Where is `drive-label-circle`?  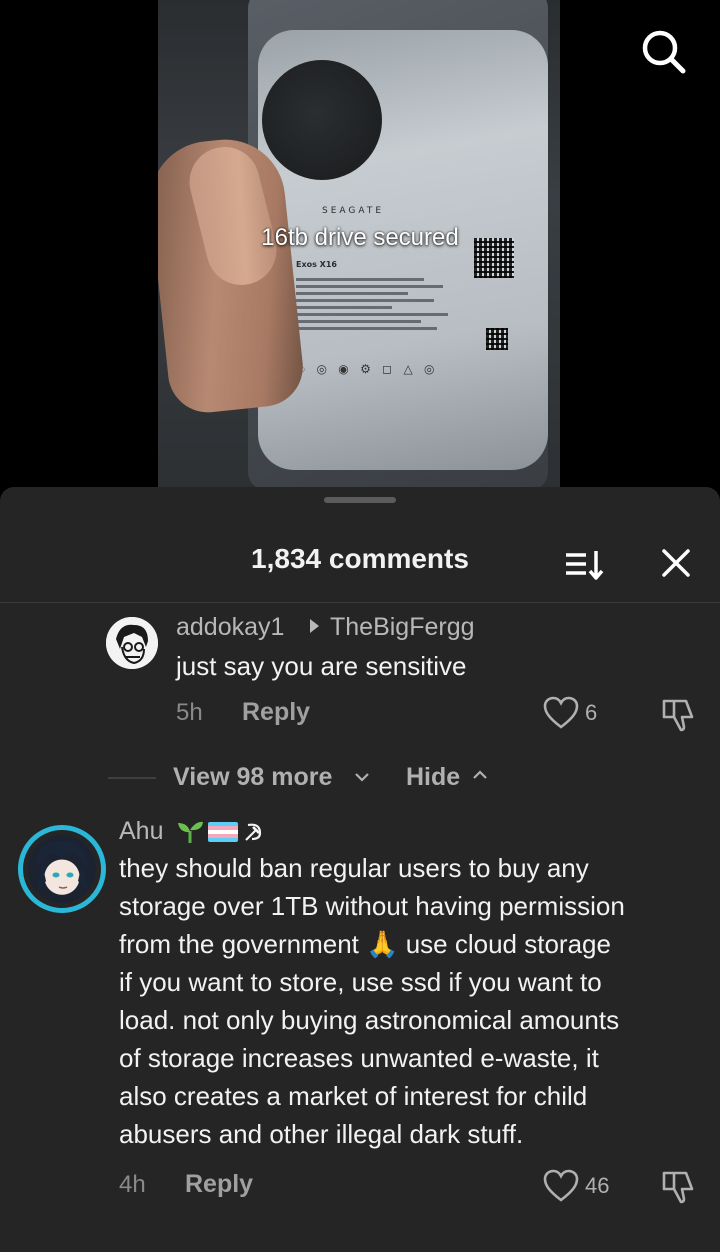 drive-label-circle is located at coordinates (322, 120).